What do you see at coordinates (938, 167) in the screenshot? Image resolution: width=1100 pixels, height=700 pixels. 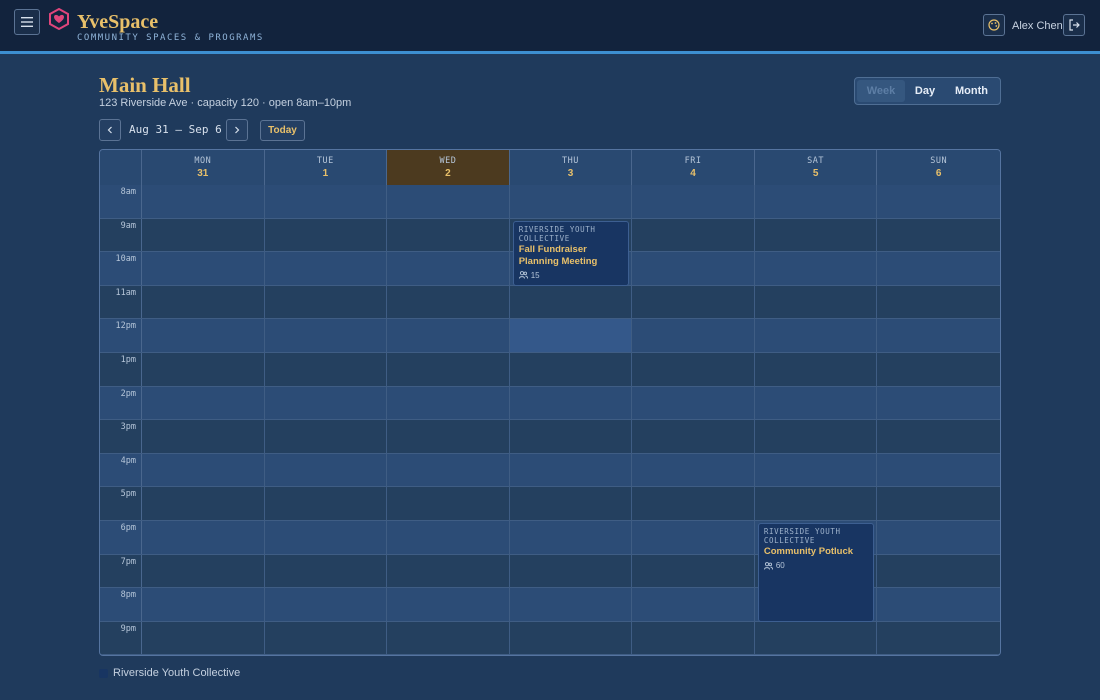 I see `day-header-sun: SUN 6` at bounding box center [938, 167].